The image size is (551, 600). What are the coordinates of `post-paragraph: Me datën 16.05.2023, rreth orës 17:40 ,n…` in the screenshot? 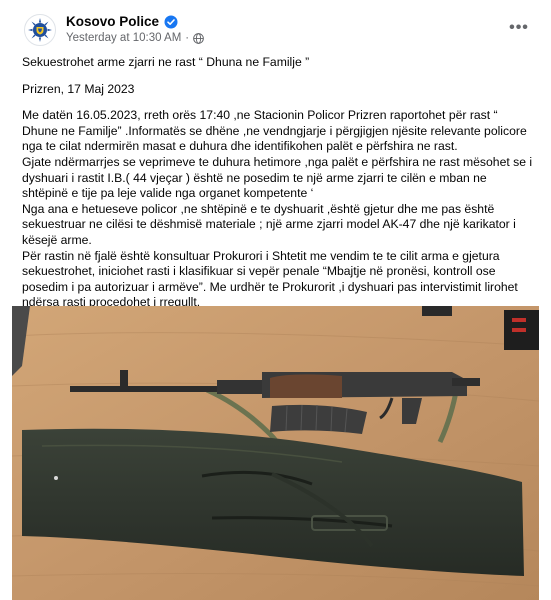 It's located at (274, 131).